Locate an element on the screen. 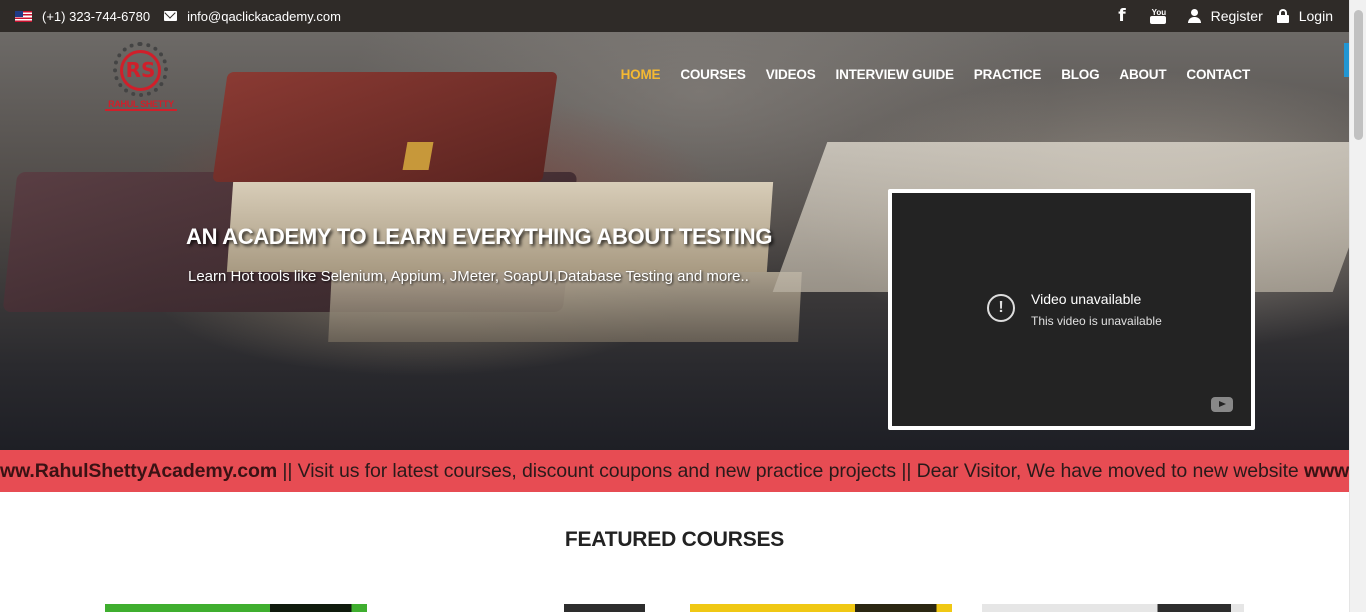  video-unavailable-title: Video unavailable is located at coordinates (1086, 299).